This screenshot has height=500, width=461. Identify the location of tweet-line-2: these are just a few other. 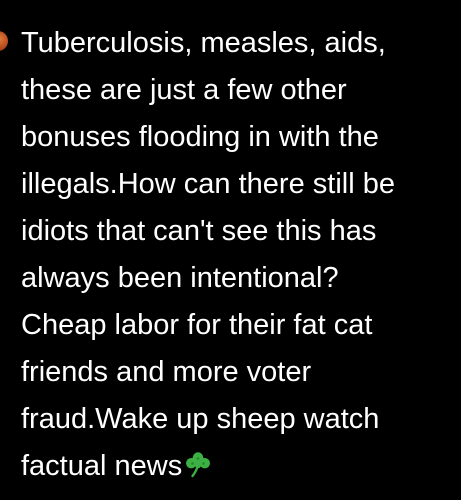
(184, 90).